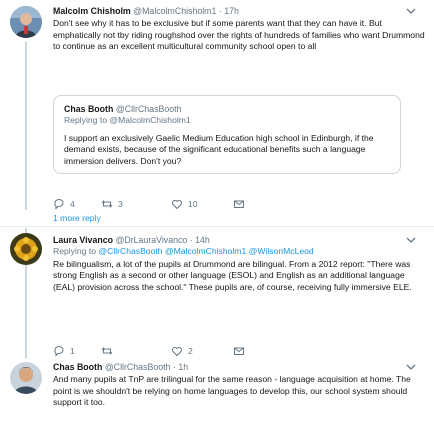  What do you see at coordinates (217, 226) in the screenshot?
I see `divider` at bounding box center [217, 226].